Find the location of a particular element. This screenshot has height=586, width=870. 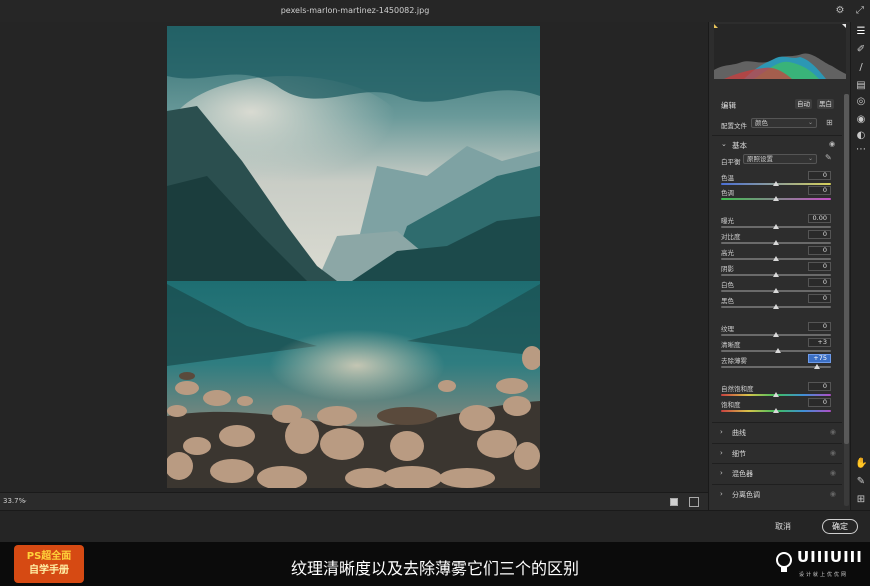

before-after-icon is located at coordinates (694, 502).